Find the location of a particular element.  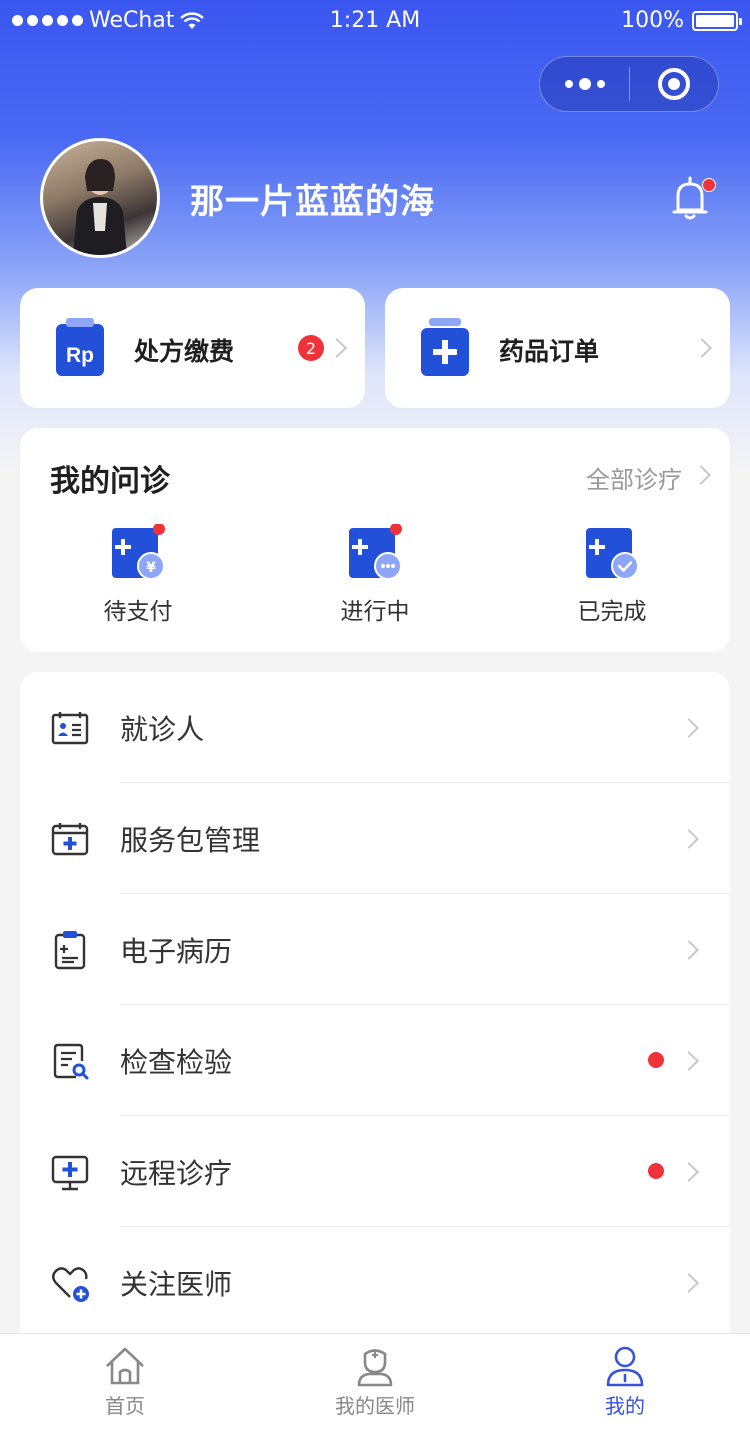

lab-test-icon is located at coordinates (71, 1061).